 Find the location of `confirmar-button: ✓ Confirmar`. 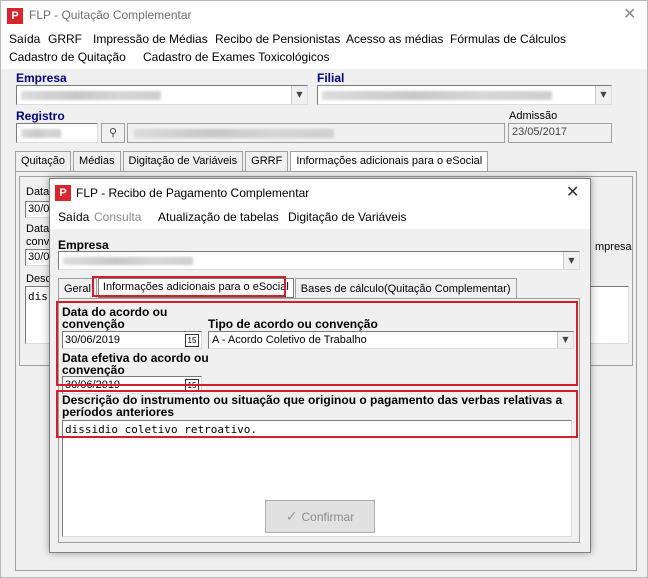

confirmar-button: ✓ Confirmar is located at coordinates (320, 516).